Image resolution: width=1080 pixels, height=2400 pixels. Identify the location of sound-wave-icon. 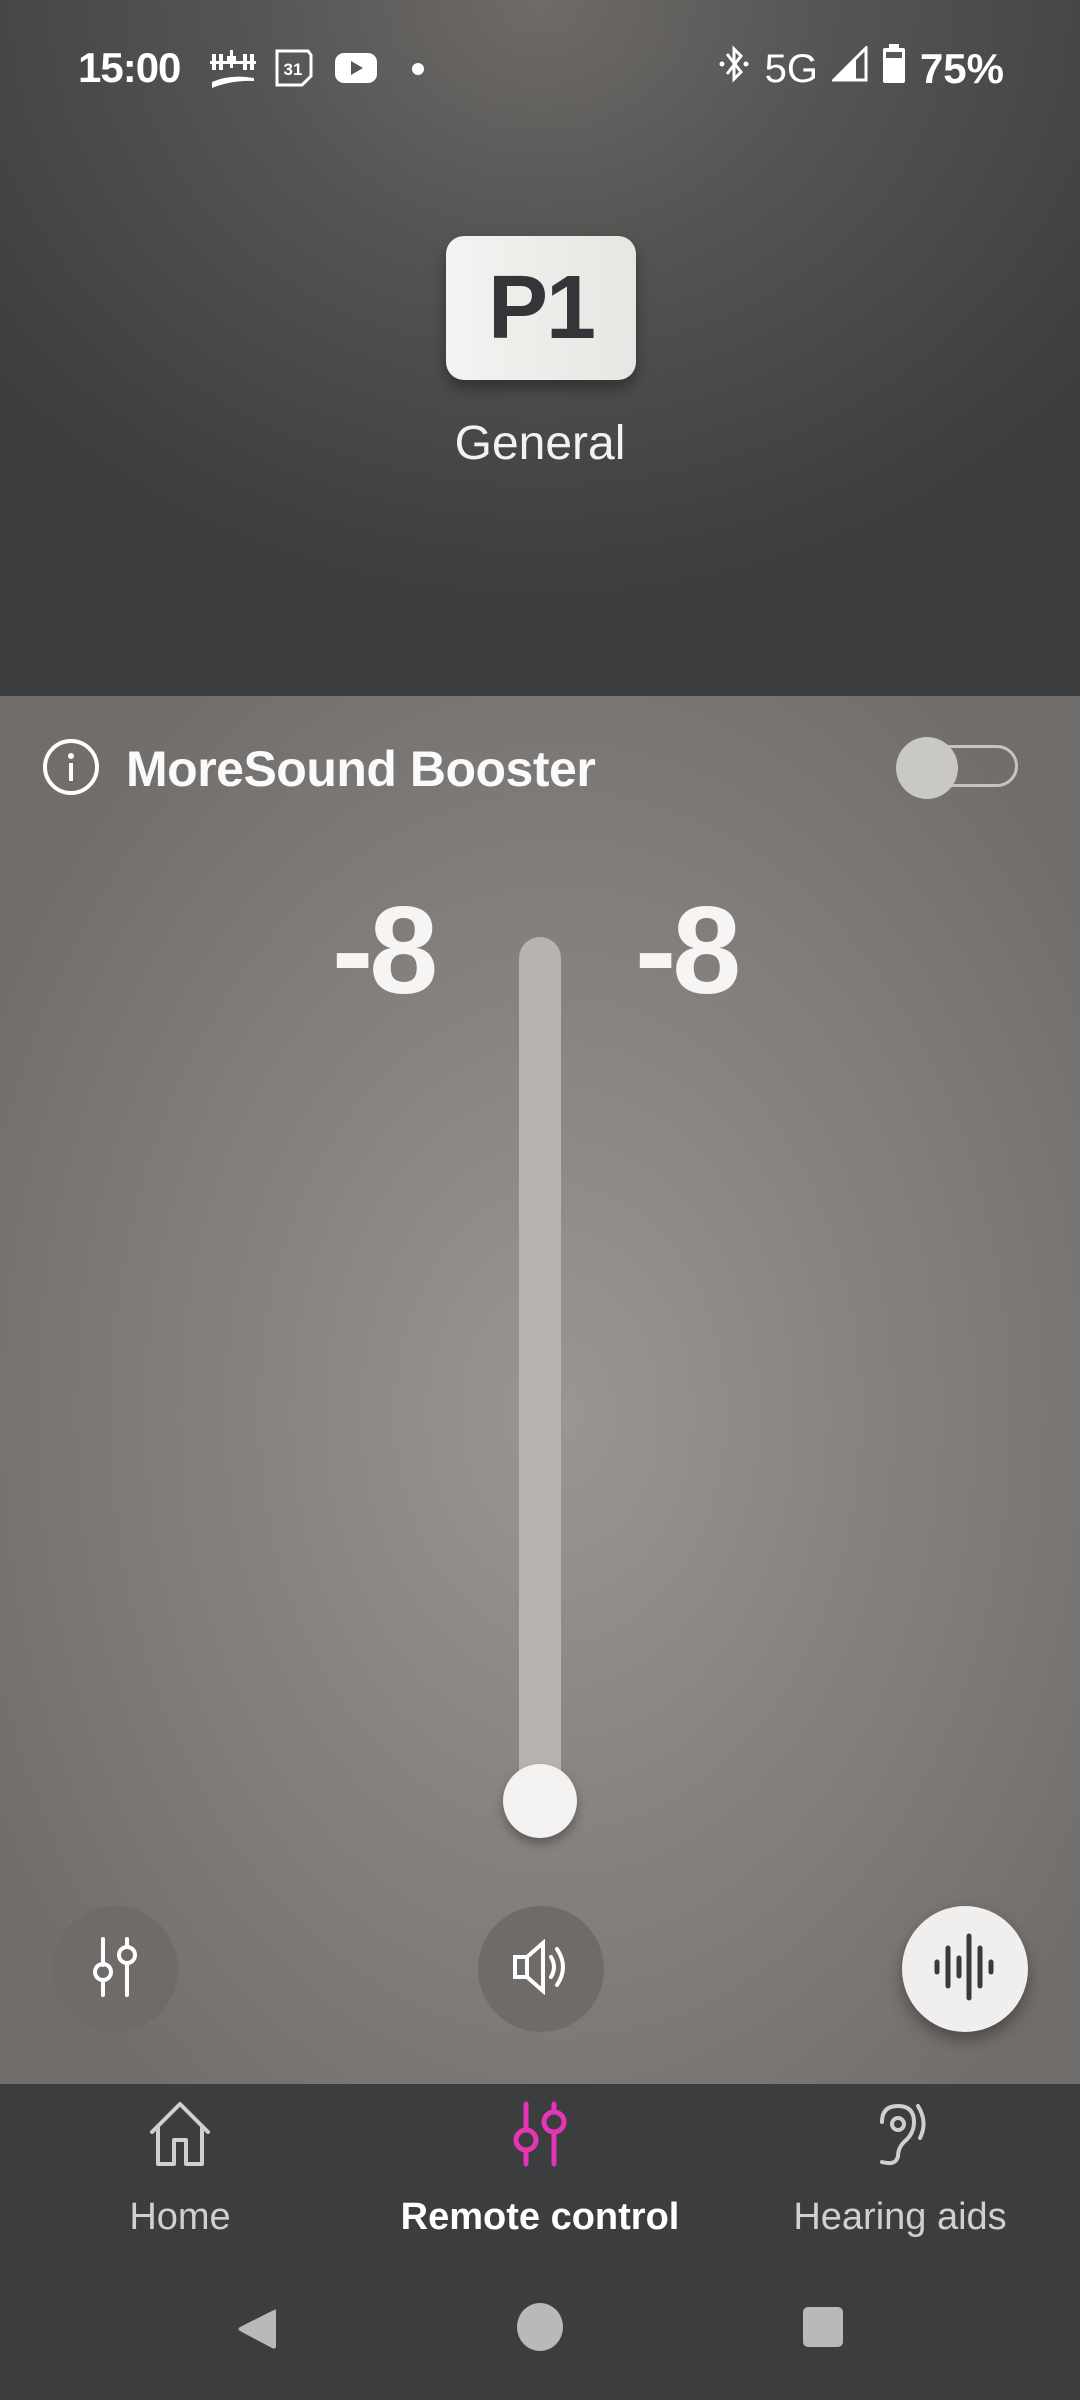
(965, 1969).